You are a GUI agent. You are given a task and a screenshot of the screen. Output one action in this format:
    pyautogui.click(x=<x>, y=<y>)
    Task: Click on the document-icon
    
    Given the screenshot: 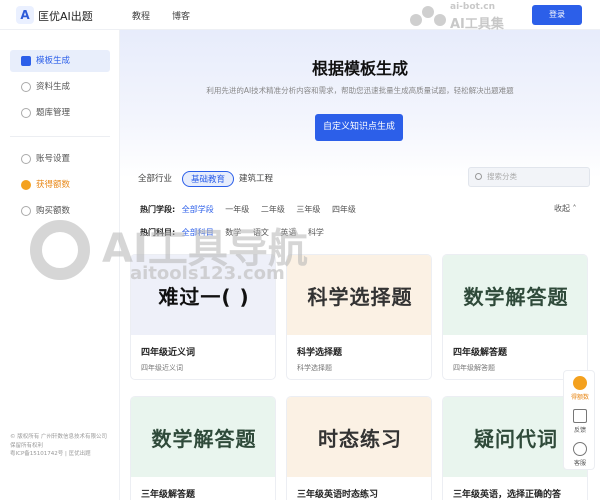 What is the action you would take?
    pyautogui.click(x=26, y=87)
    